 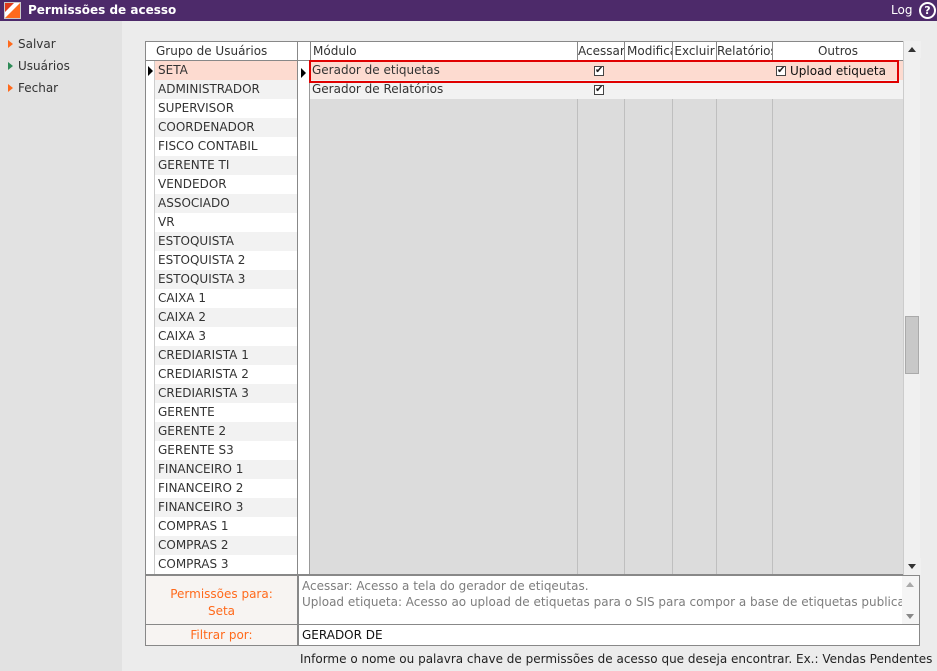 What do you see at coordinates (226, 488) in the screenshot?
I see `group-row: FINANCEIRO 2` at bounding box center [226, 488].